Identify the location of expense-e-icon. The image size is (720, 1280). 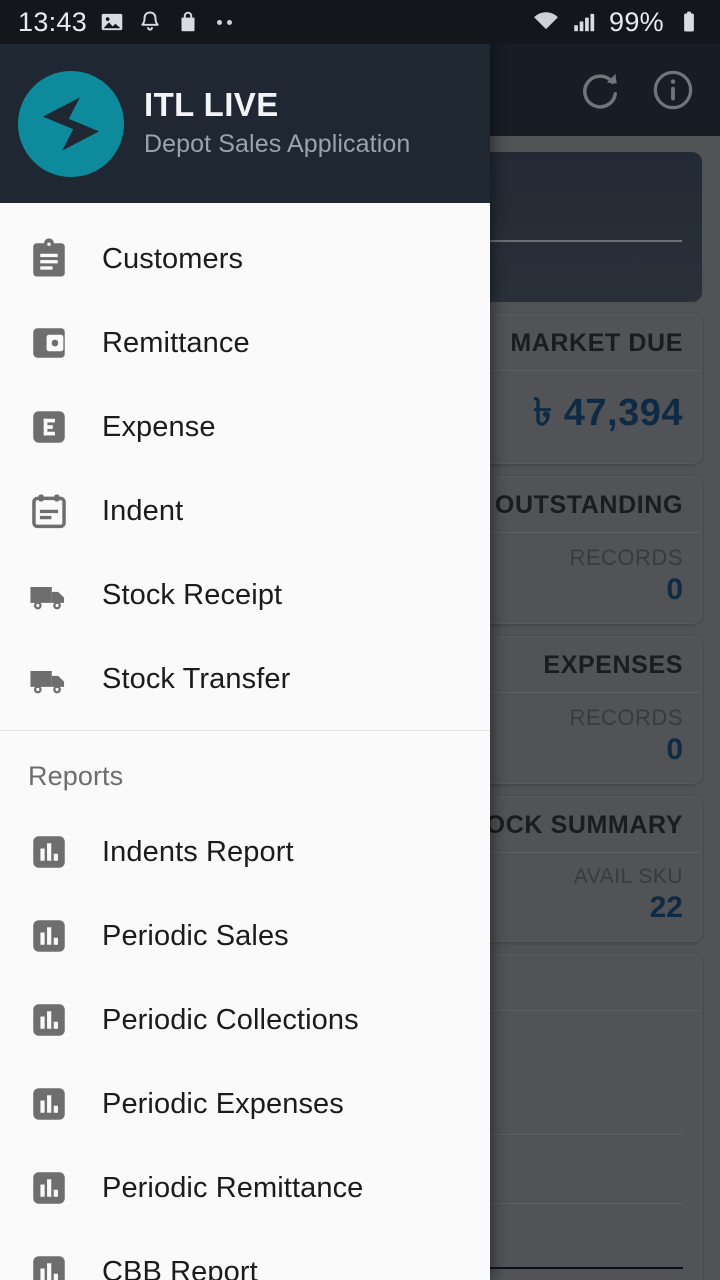
(49, 427).